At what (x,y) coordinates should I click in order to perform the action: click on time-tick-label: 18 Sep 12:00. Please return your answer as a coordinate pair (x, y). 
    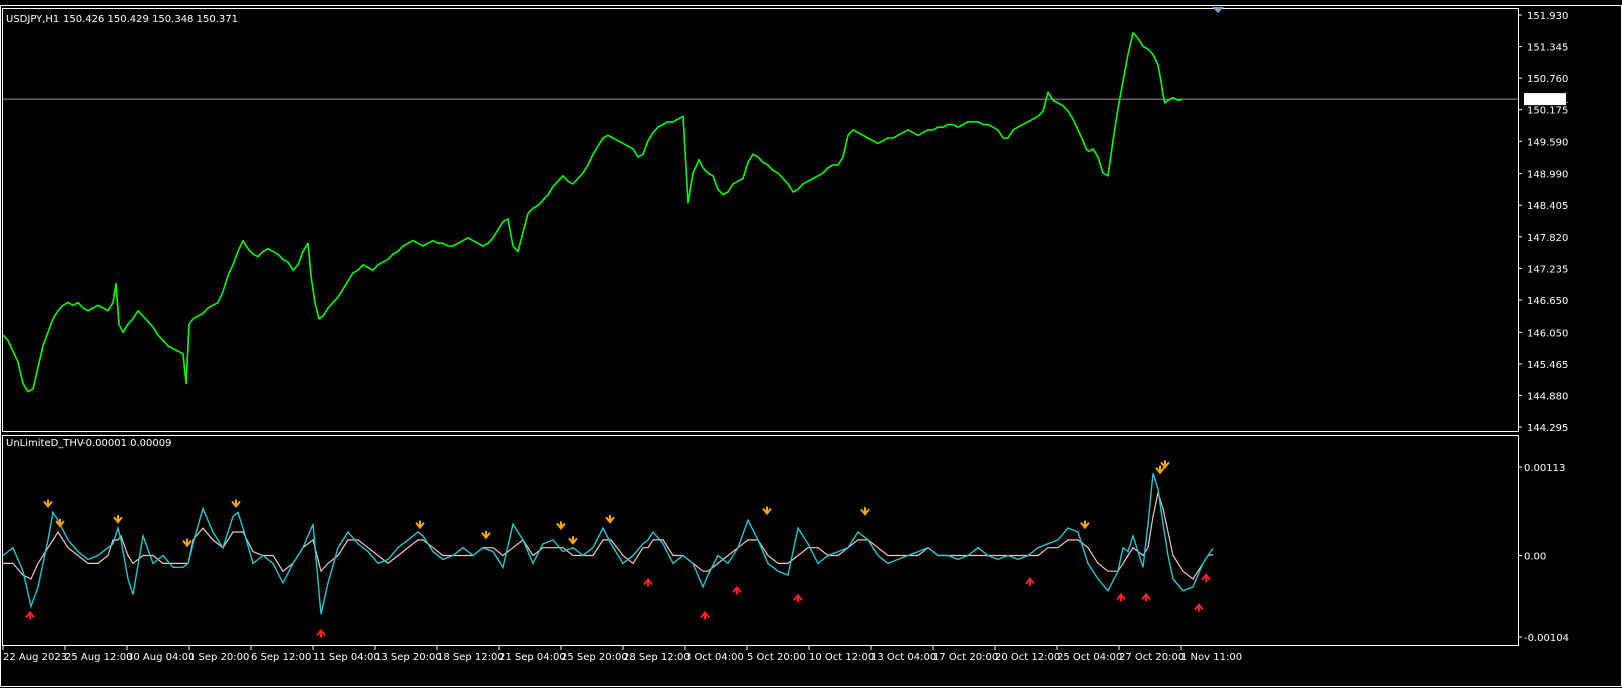
    Looking at the image, I should click on (470, 657).